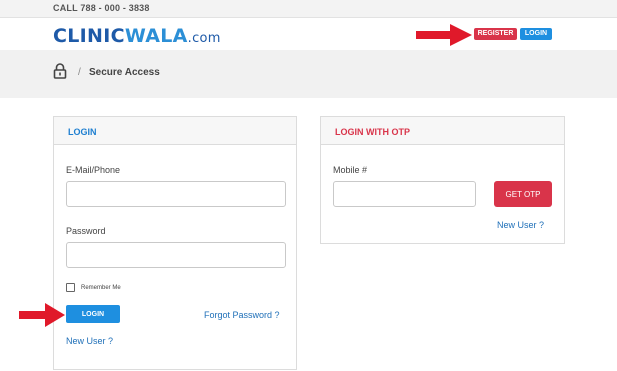 Image resolution: width=617 pixels, height=371 pixels. What do you see at coordinates (124, 72) in the screenshot?
I see `breadcrumb-title: Secure Access` at bounding box center [124, 72].